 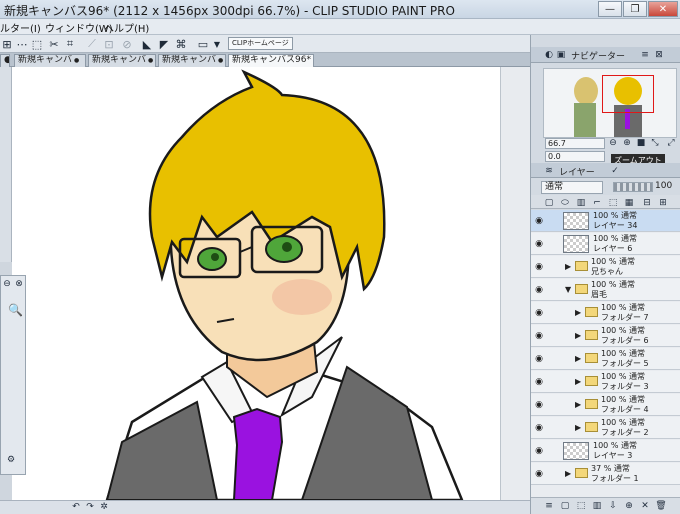 What do you see at coordinates (5, 60) in the screenshot?
I see `tab-partial: ●` at bounding box center [5, 60].